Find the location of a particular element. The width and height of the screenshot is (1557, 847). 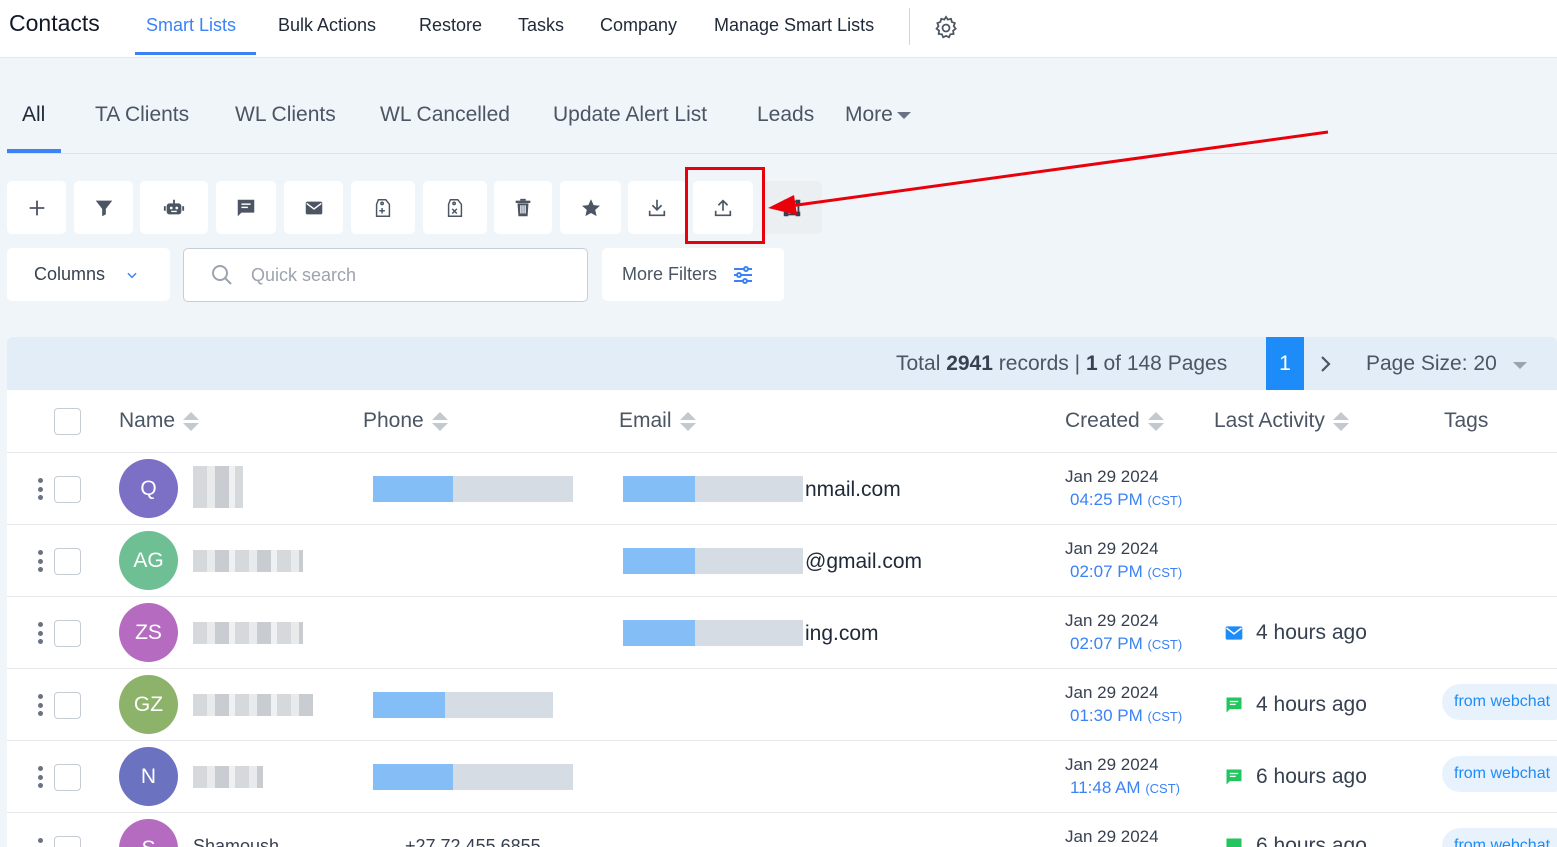

avatar: GZ is located at coordinates (148, 704).